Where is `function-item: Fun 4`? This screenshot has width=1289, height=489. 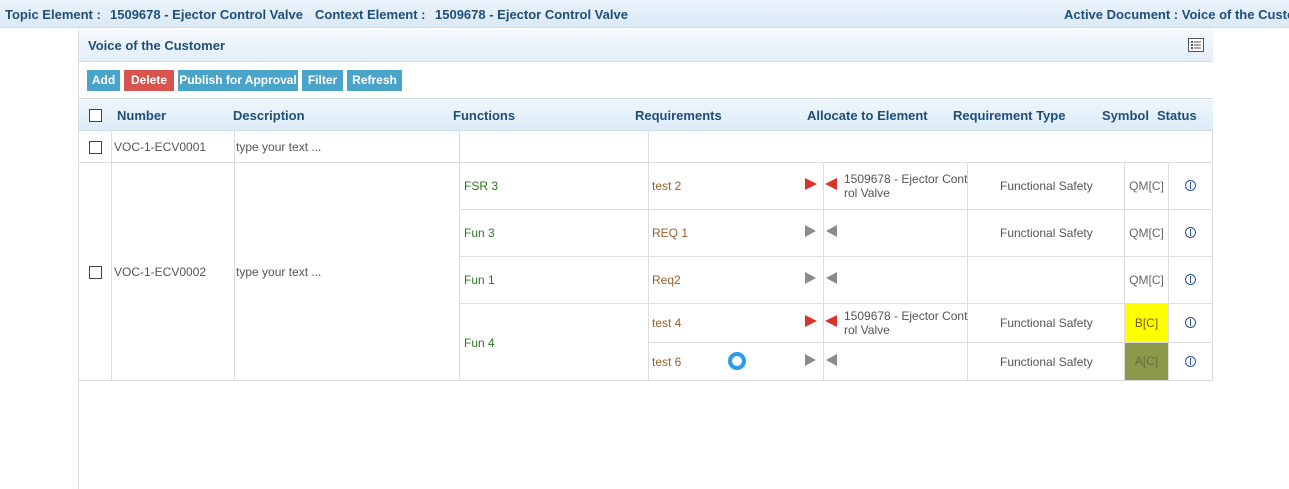 function-item: Fun 4 is located at coordinates (479, 343).